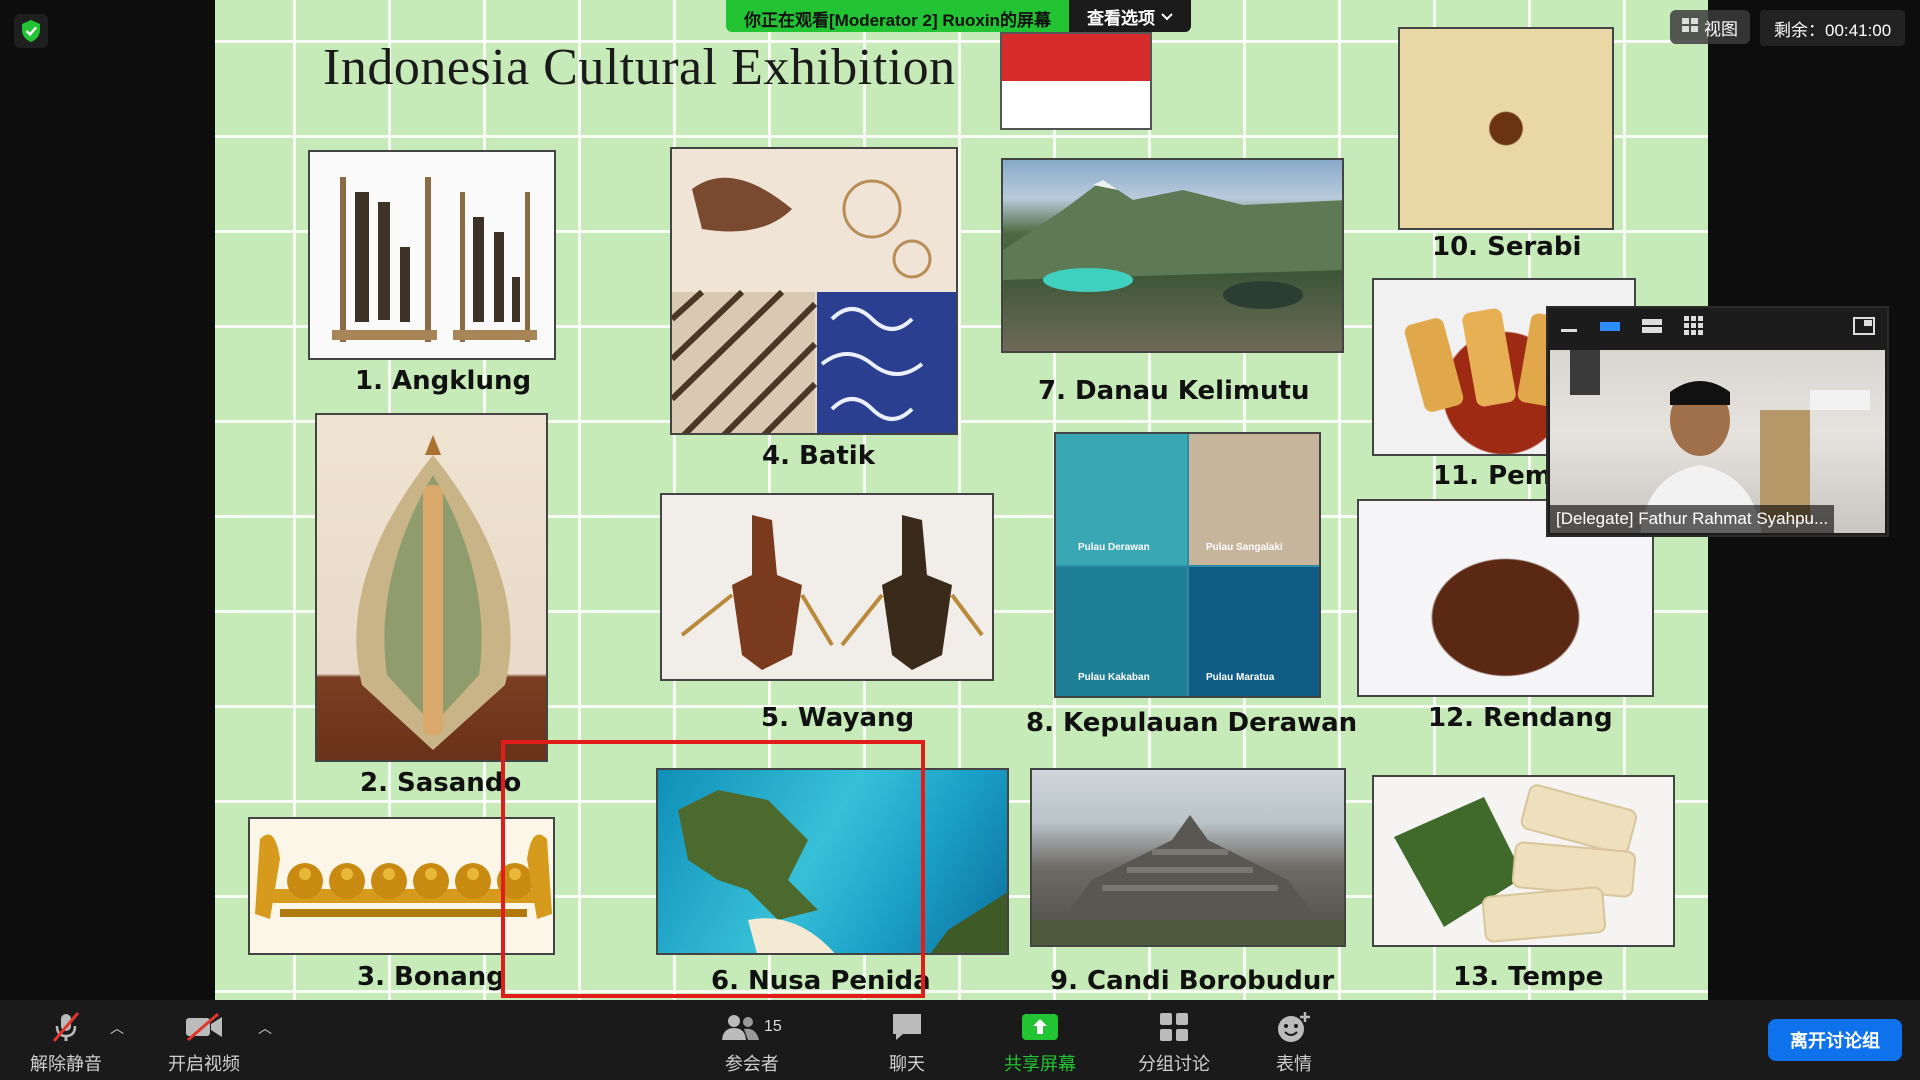  Describe the element at coordinates (1188, 857) in the screenshot. I see `borobudur-image` at that location.